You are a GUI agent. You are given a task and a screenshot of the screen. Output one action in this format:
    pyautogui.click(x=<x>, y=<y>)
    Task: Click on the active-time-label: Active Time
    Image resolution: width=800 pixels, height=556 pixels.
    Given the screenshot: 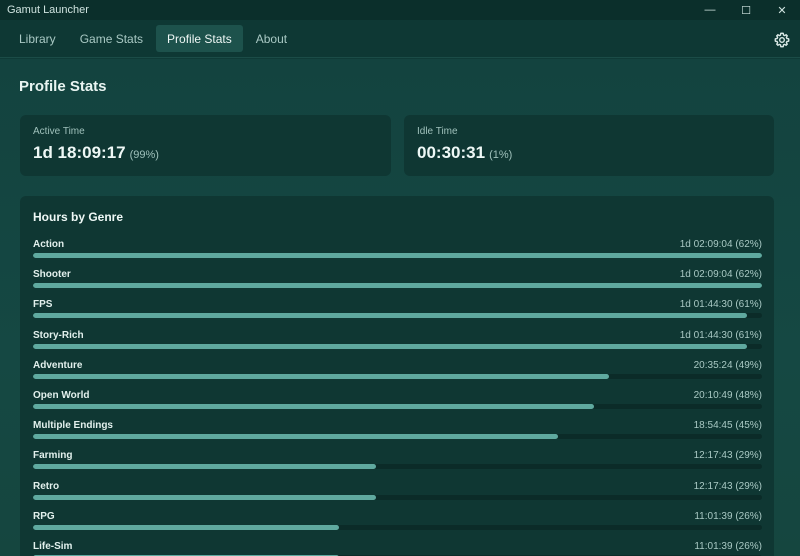 What is the action you would take?
    pyautogui.click(x=59, y=131)
    